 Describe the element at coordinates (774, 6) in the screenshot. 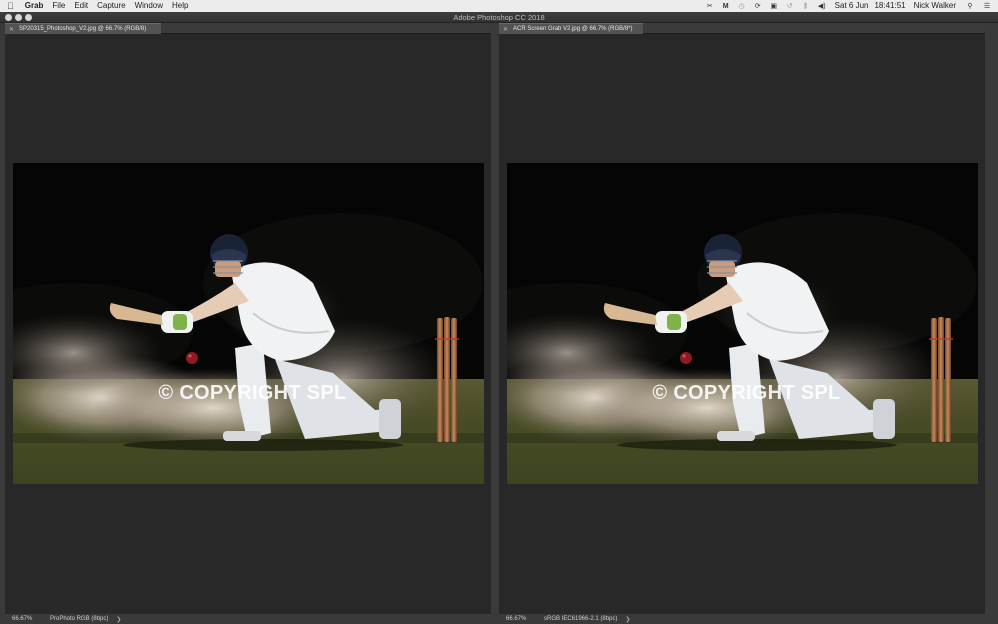

I see `camera-icon: ▣` at that location.